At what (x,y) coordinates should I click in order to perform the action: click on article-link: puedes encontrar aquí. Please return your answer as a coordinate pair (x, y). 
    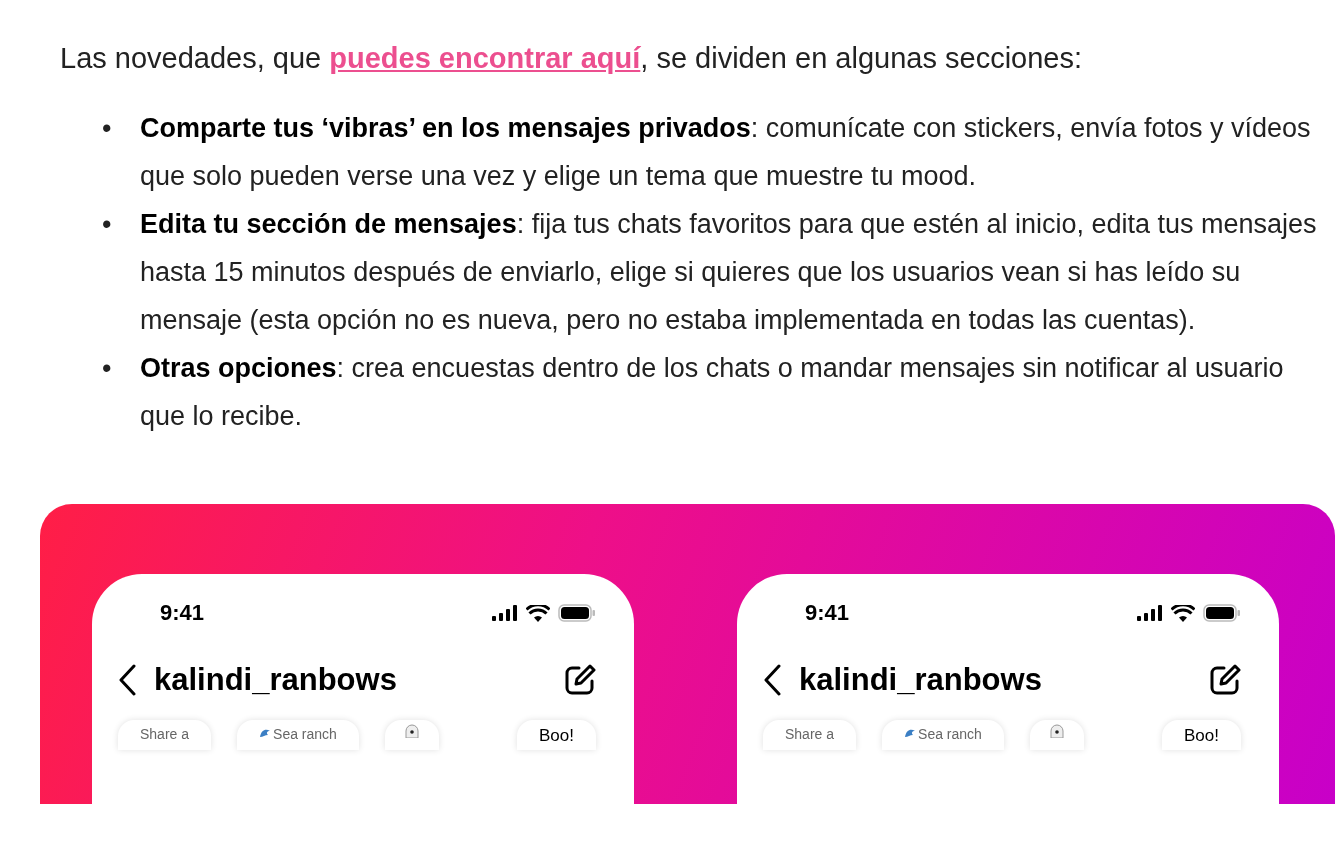
    Looking at the image, I should click on (485, 58).